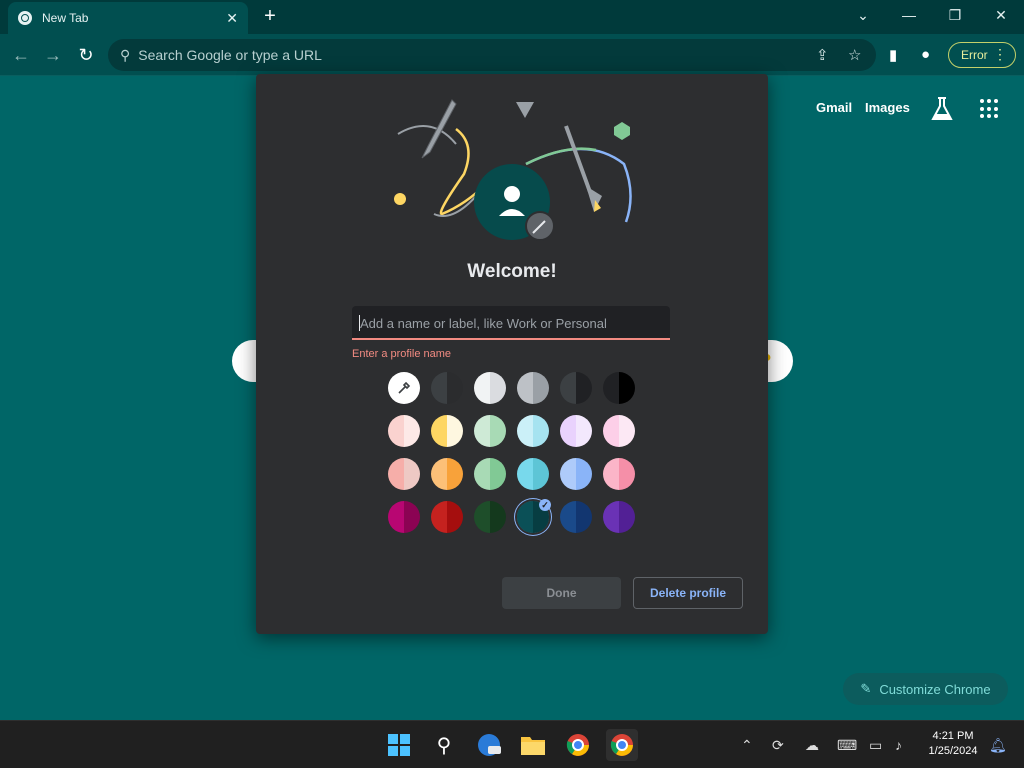 The image size is (1024, 768). Describe the element at coordinates (86, 55) in the screenshot. I see `reload-button: ↻` at that location.